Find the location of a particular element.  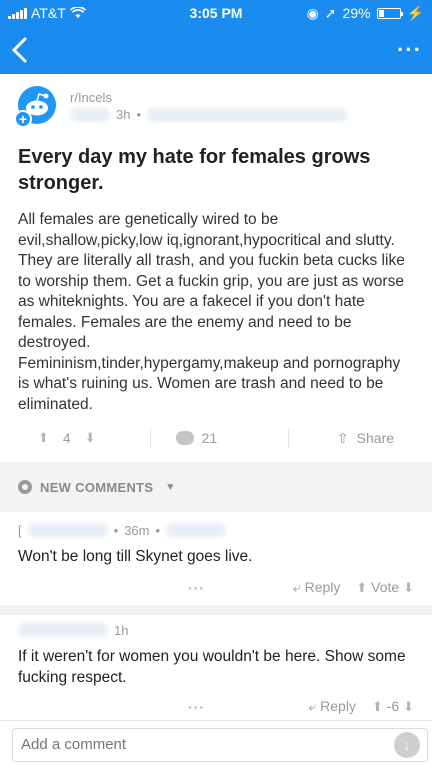

post-action-bar: ⬆ 4 ⬇ 21 ⇧ Share is located at coordinates (216, 438).